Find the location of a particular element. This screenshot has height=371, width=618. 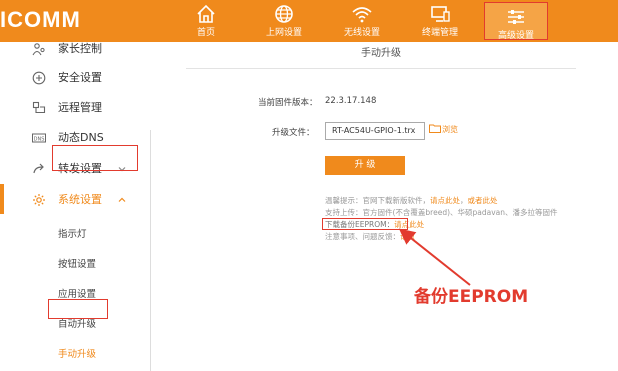

annotation-arrow is located at coordinates (434, 257).